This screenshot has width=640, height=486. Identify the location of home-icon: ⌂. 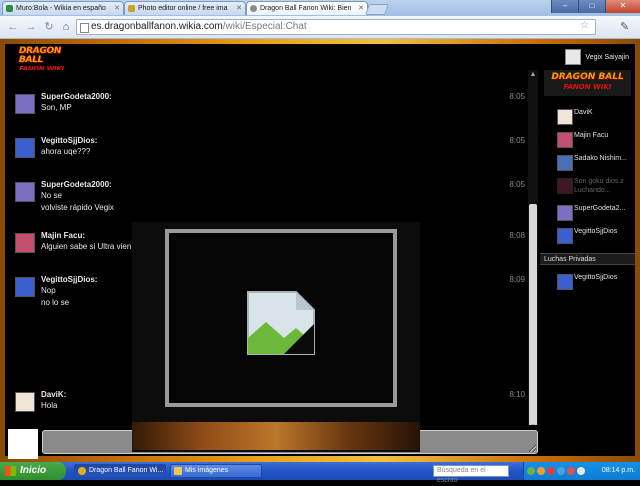
(66, 27).